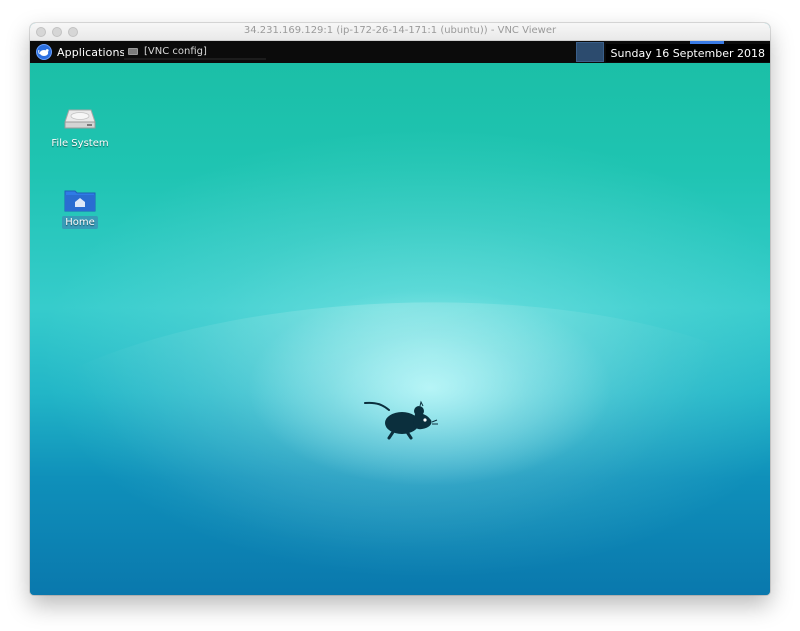  What do you see at coordinates (687, 53) in the screenshot?
I see `panel-clock: Sunday 16 September 2018` at bounding box center [687, 53].